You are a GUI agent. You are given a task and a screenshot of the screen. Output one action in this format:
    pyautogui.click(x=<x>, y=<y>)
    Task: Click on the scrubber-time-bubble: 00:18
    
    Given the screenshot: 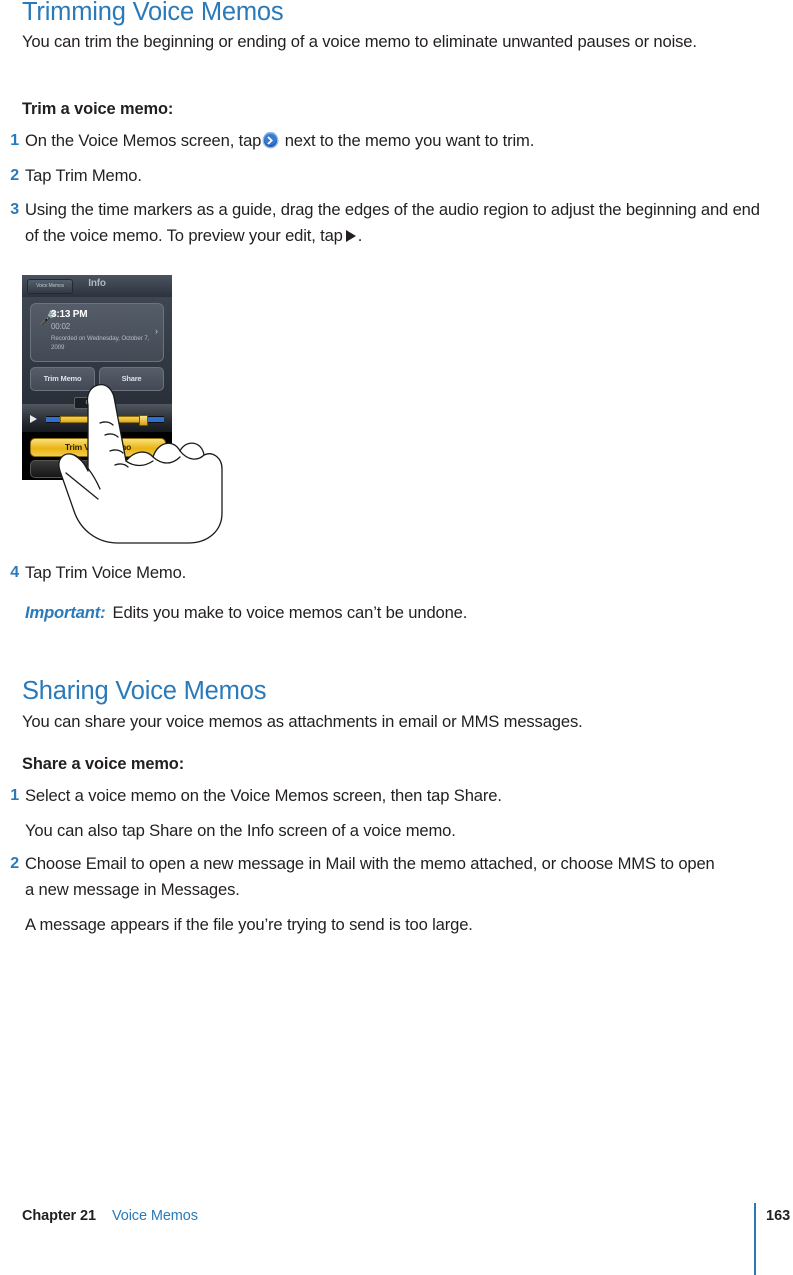 What is the action you would take?
    pyautogui.click(x=93, y=403)
    